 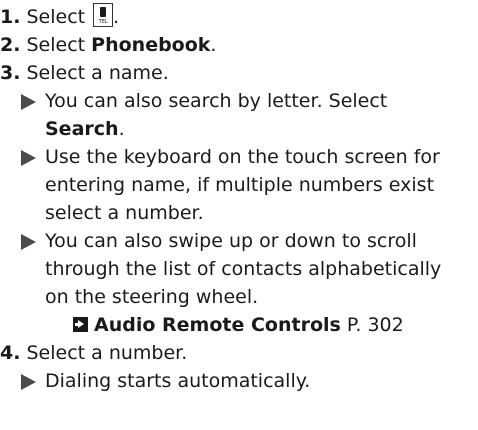 I want to click on step-number: 1., so click(x=10, y=17).